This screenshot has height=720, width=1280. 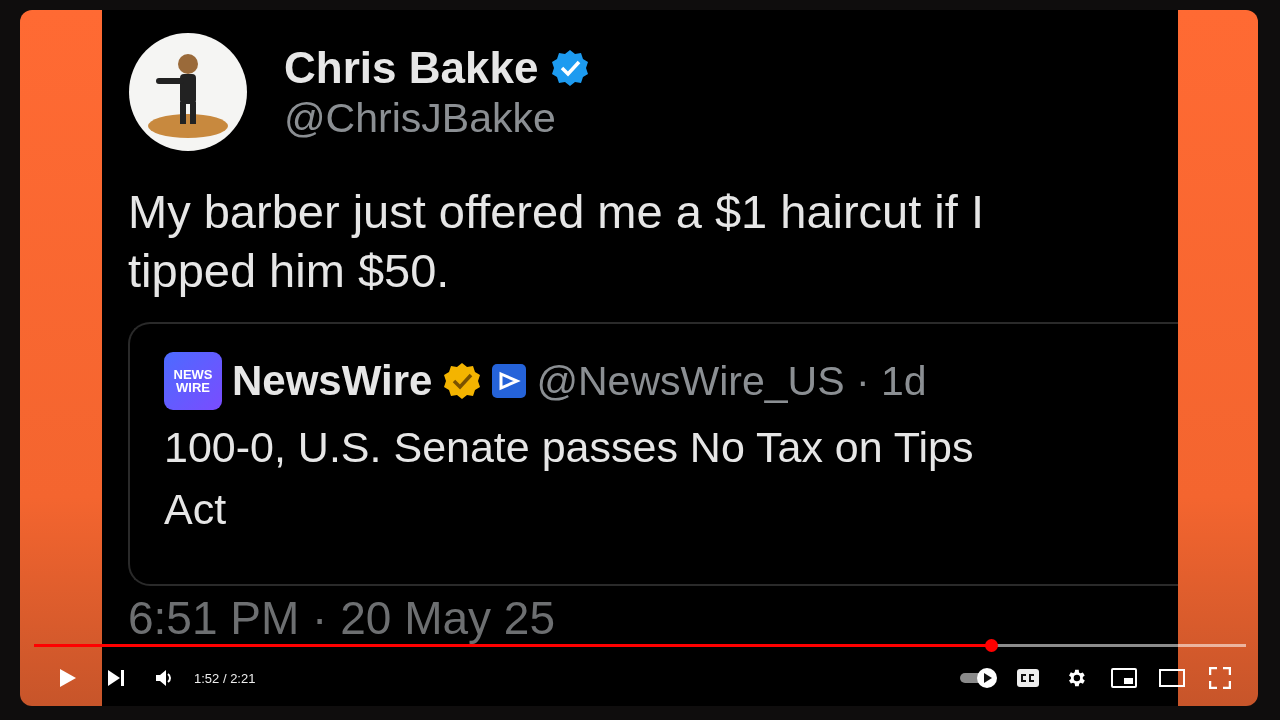 I want to click on news-logo: NEWS WIRE, so click(x=193, y=381).